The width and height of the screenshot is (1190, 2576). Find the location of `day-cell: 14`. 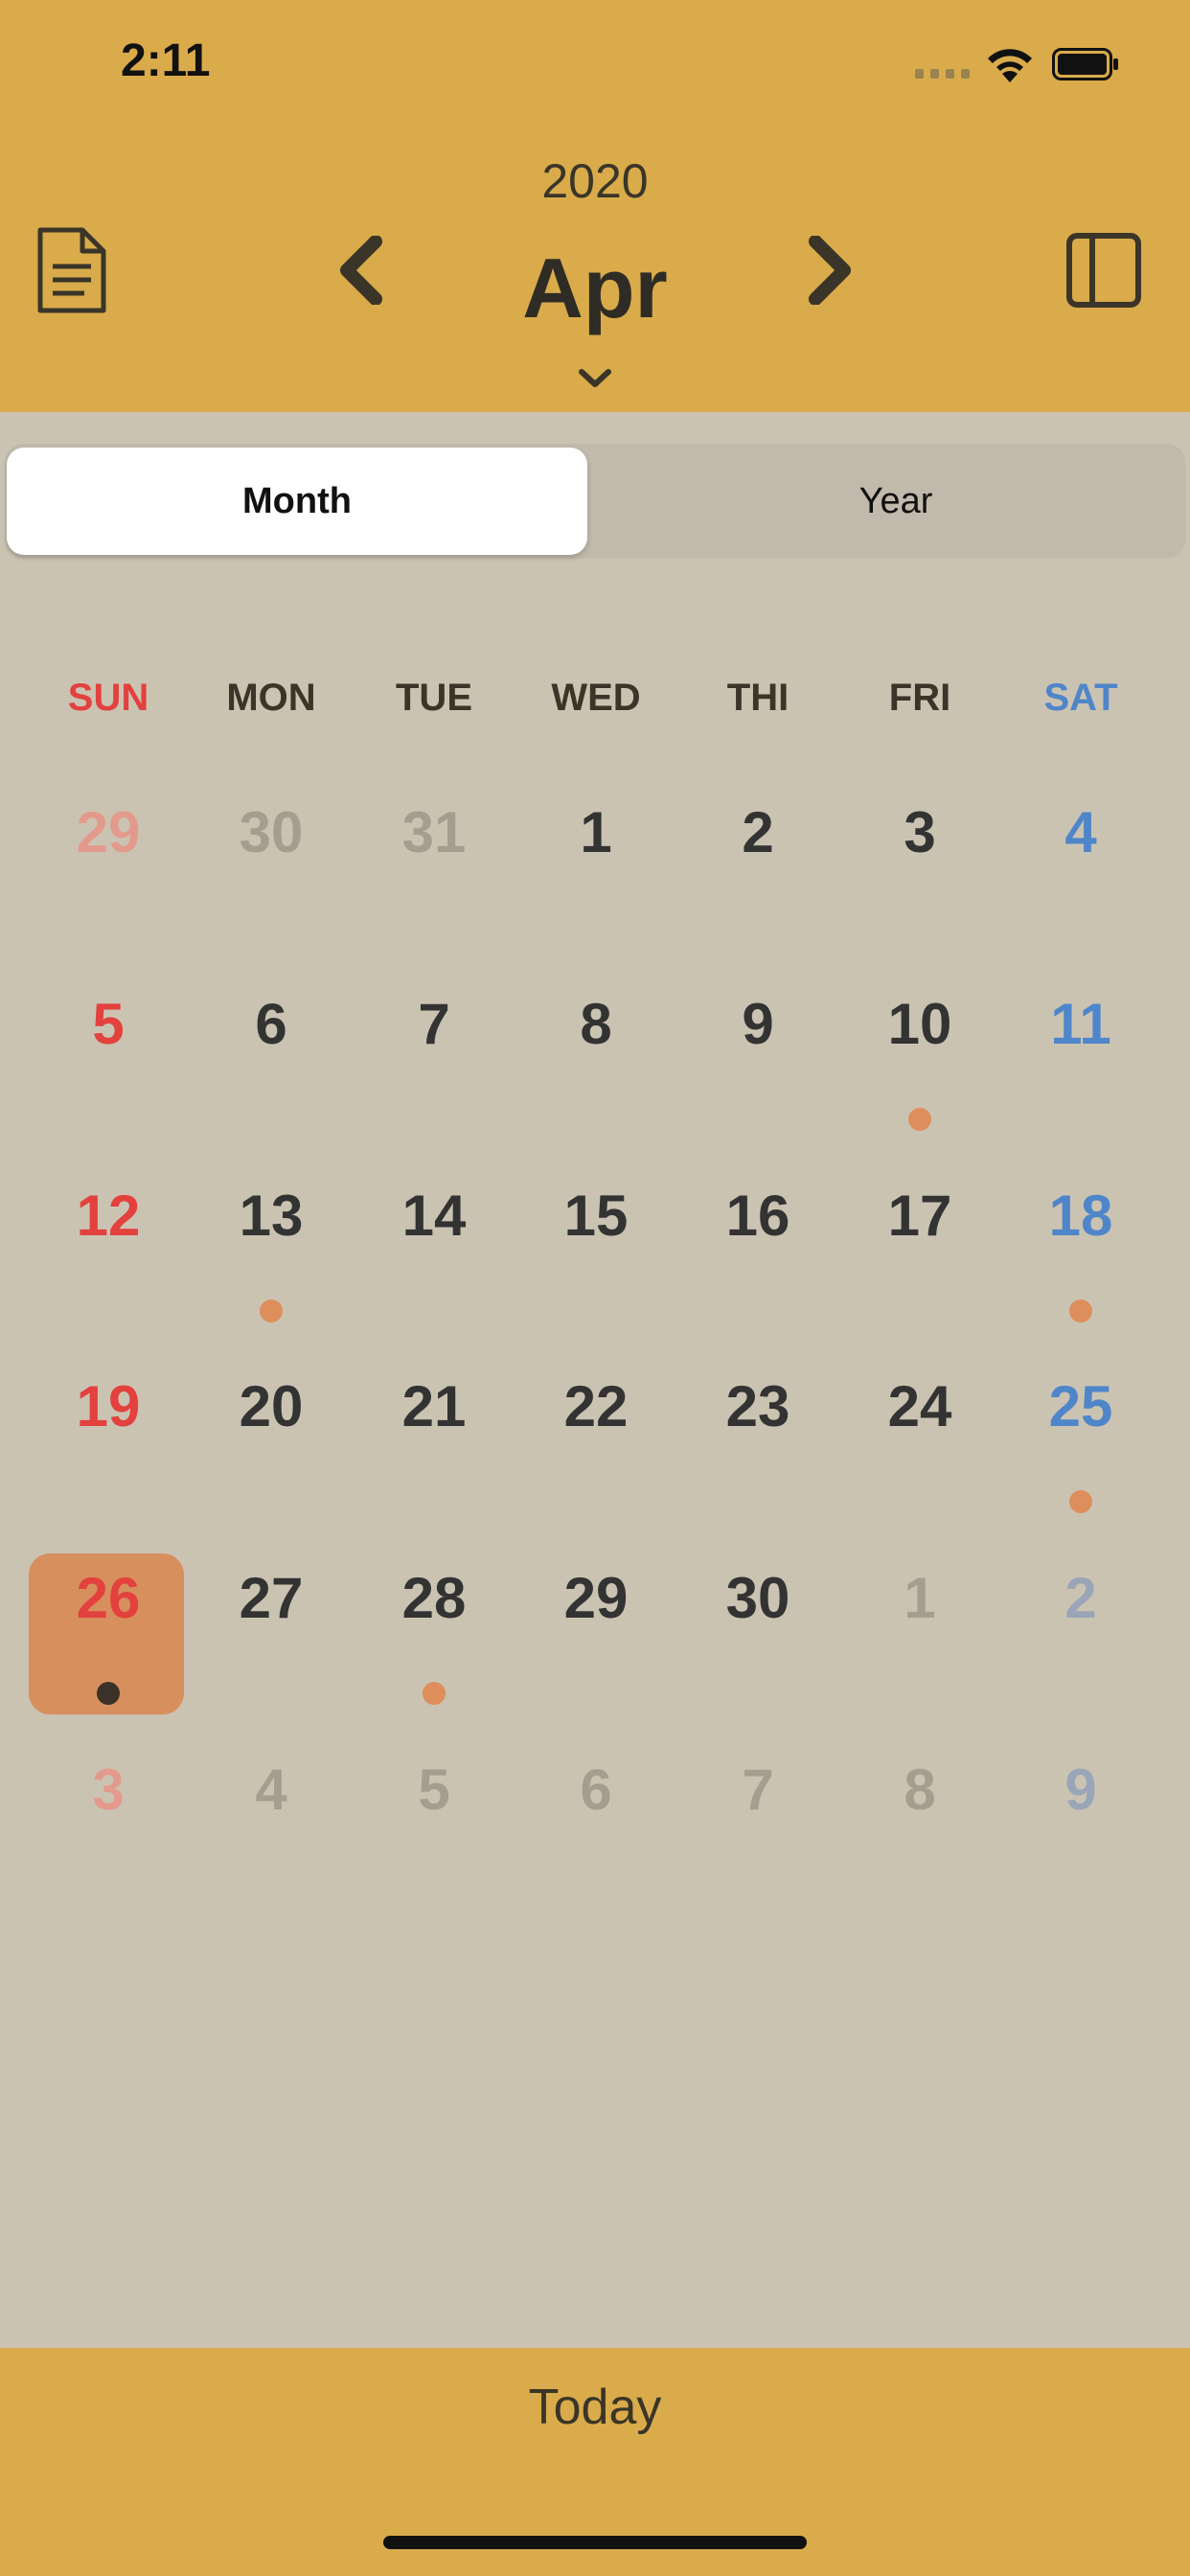

day-cell: 14 is located at coordinates (434, 1216).